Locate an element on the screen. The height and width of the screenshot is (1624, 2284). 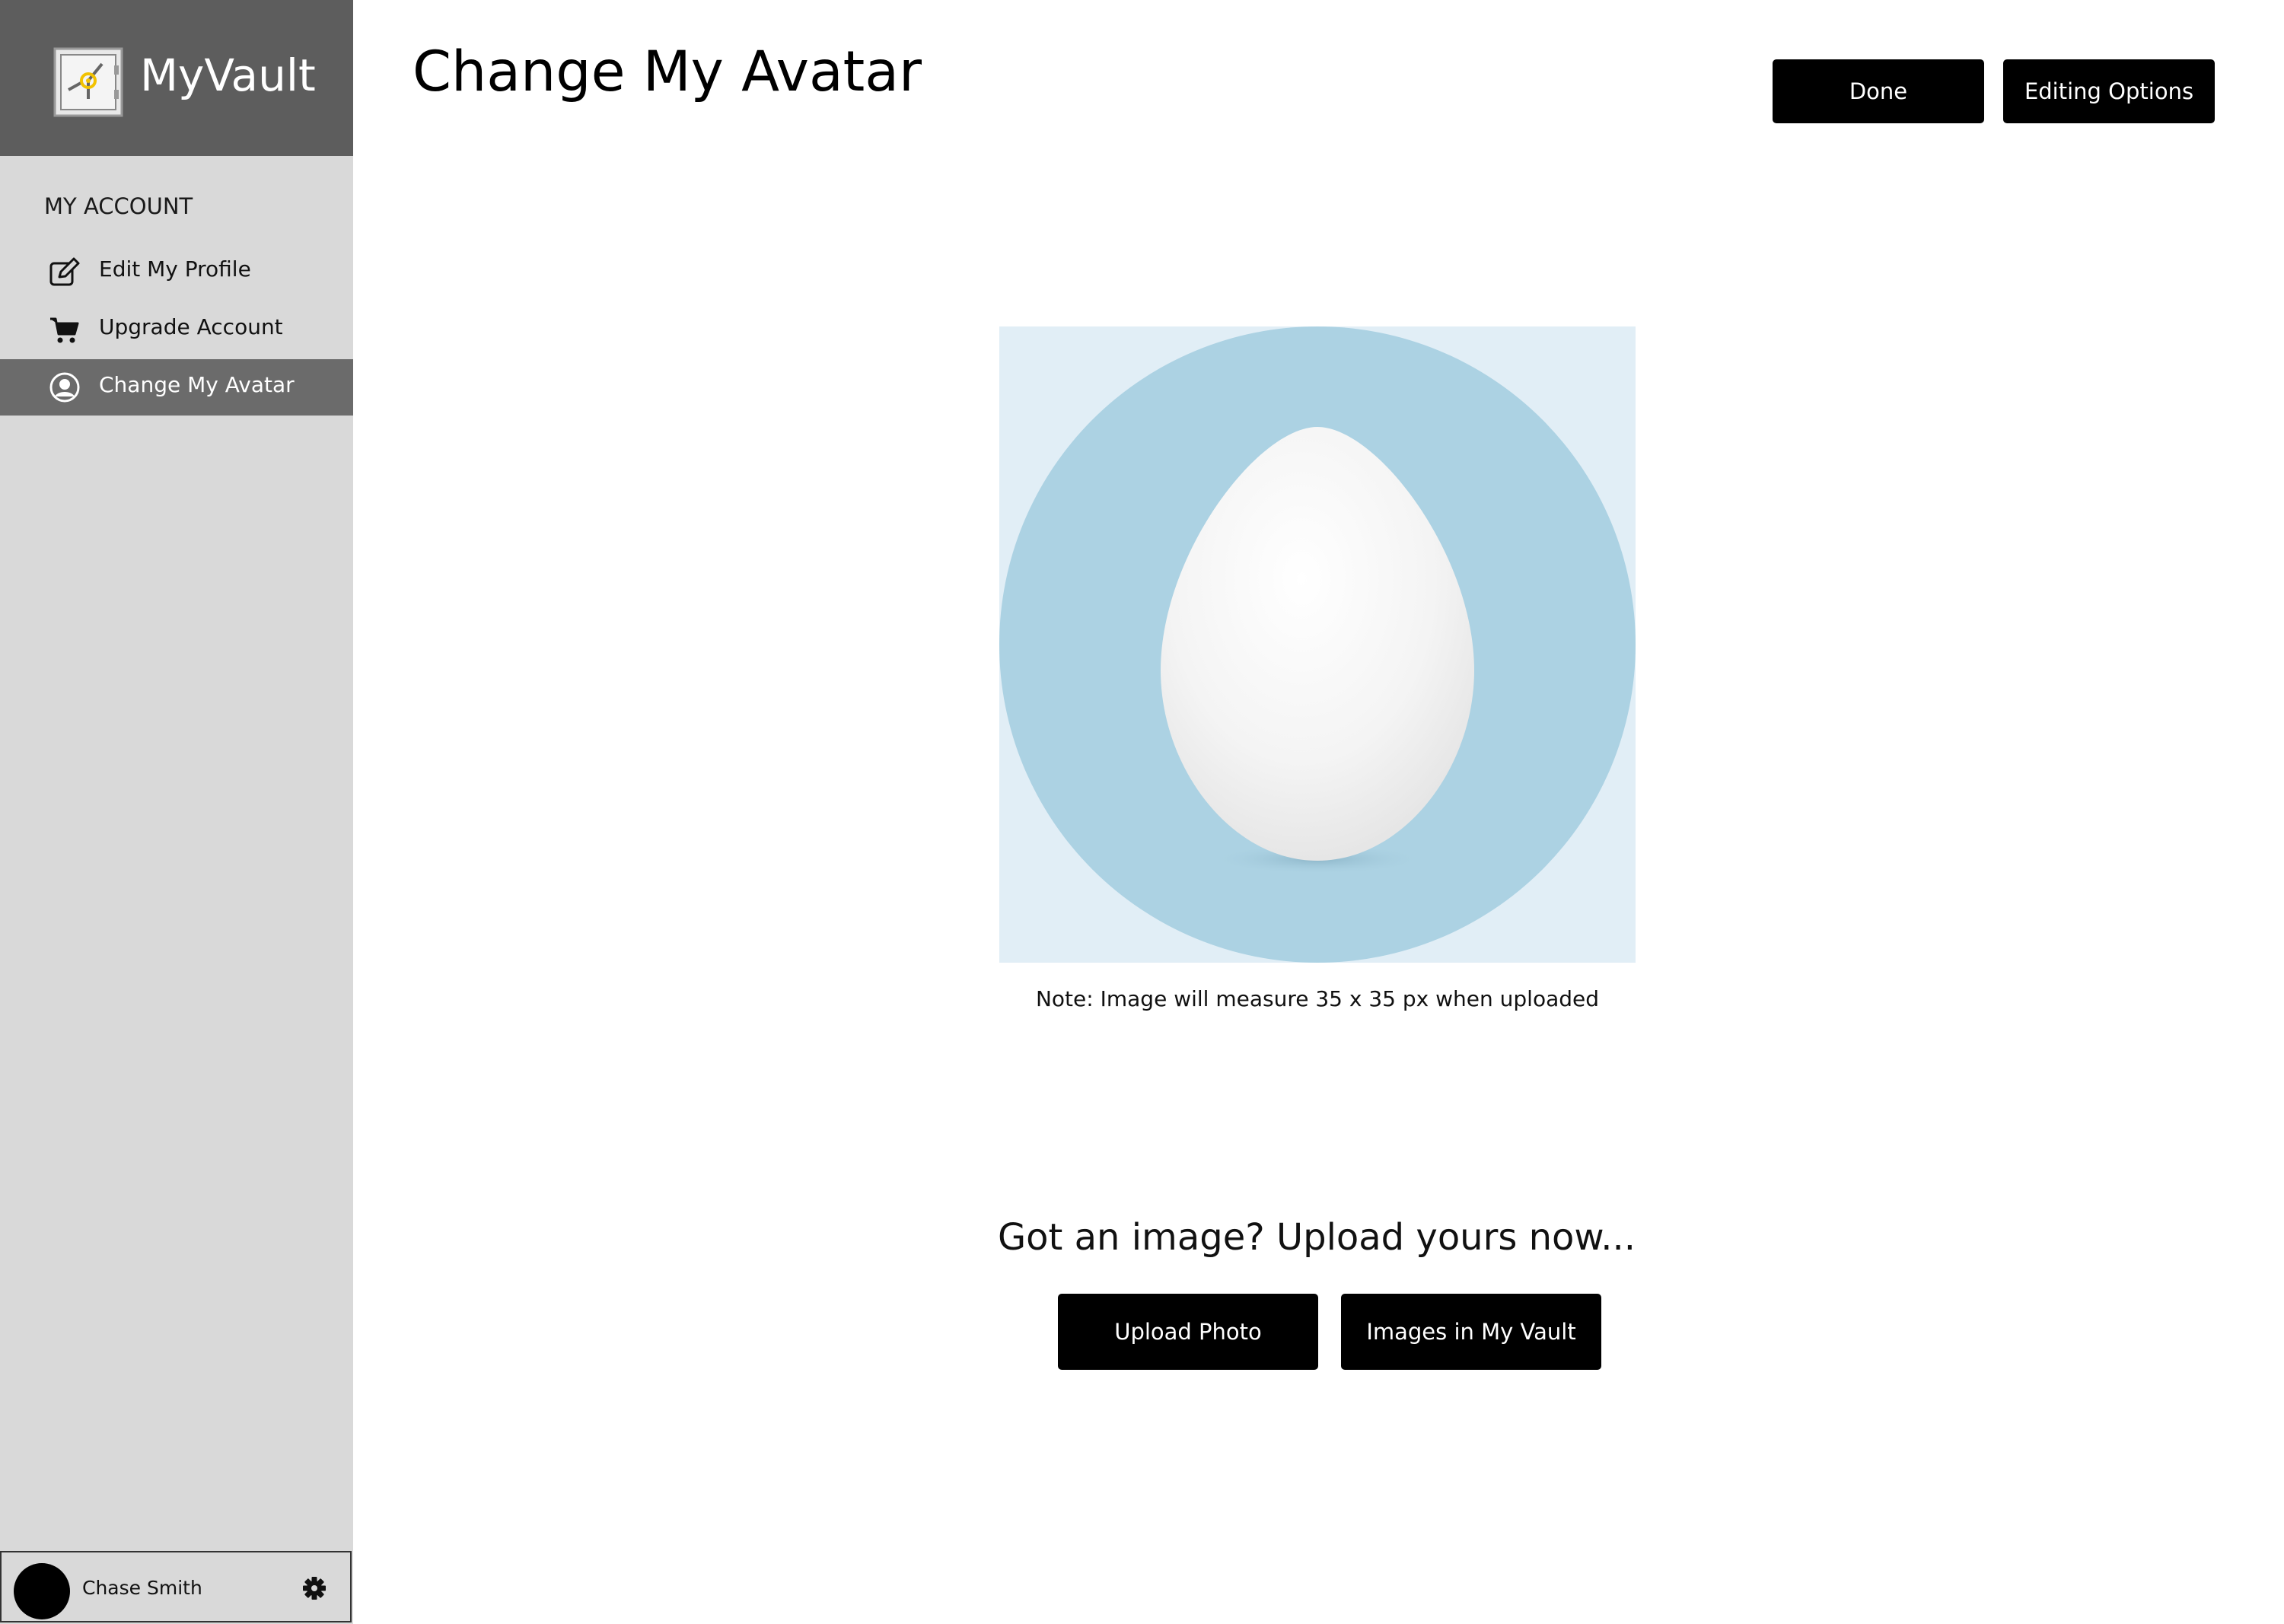
sidebar-item-edit-profile: Edit My Profile is located at coordinates (176, 272).